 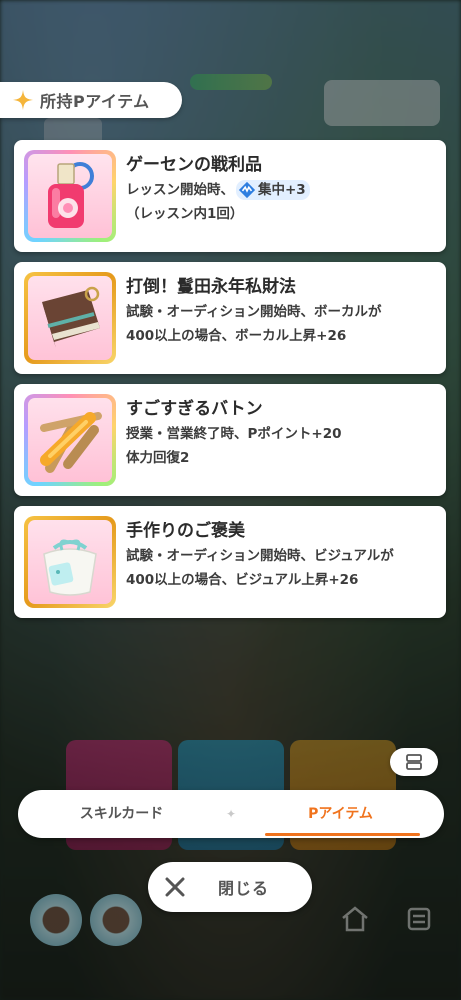 What do you see at coordinates (175, 887) in the screenshot?
I see `close-icon` at bounding box center [175, 887].